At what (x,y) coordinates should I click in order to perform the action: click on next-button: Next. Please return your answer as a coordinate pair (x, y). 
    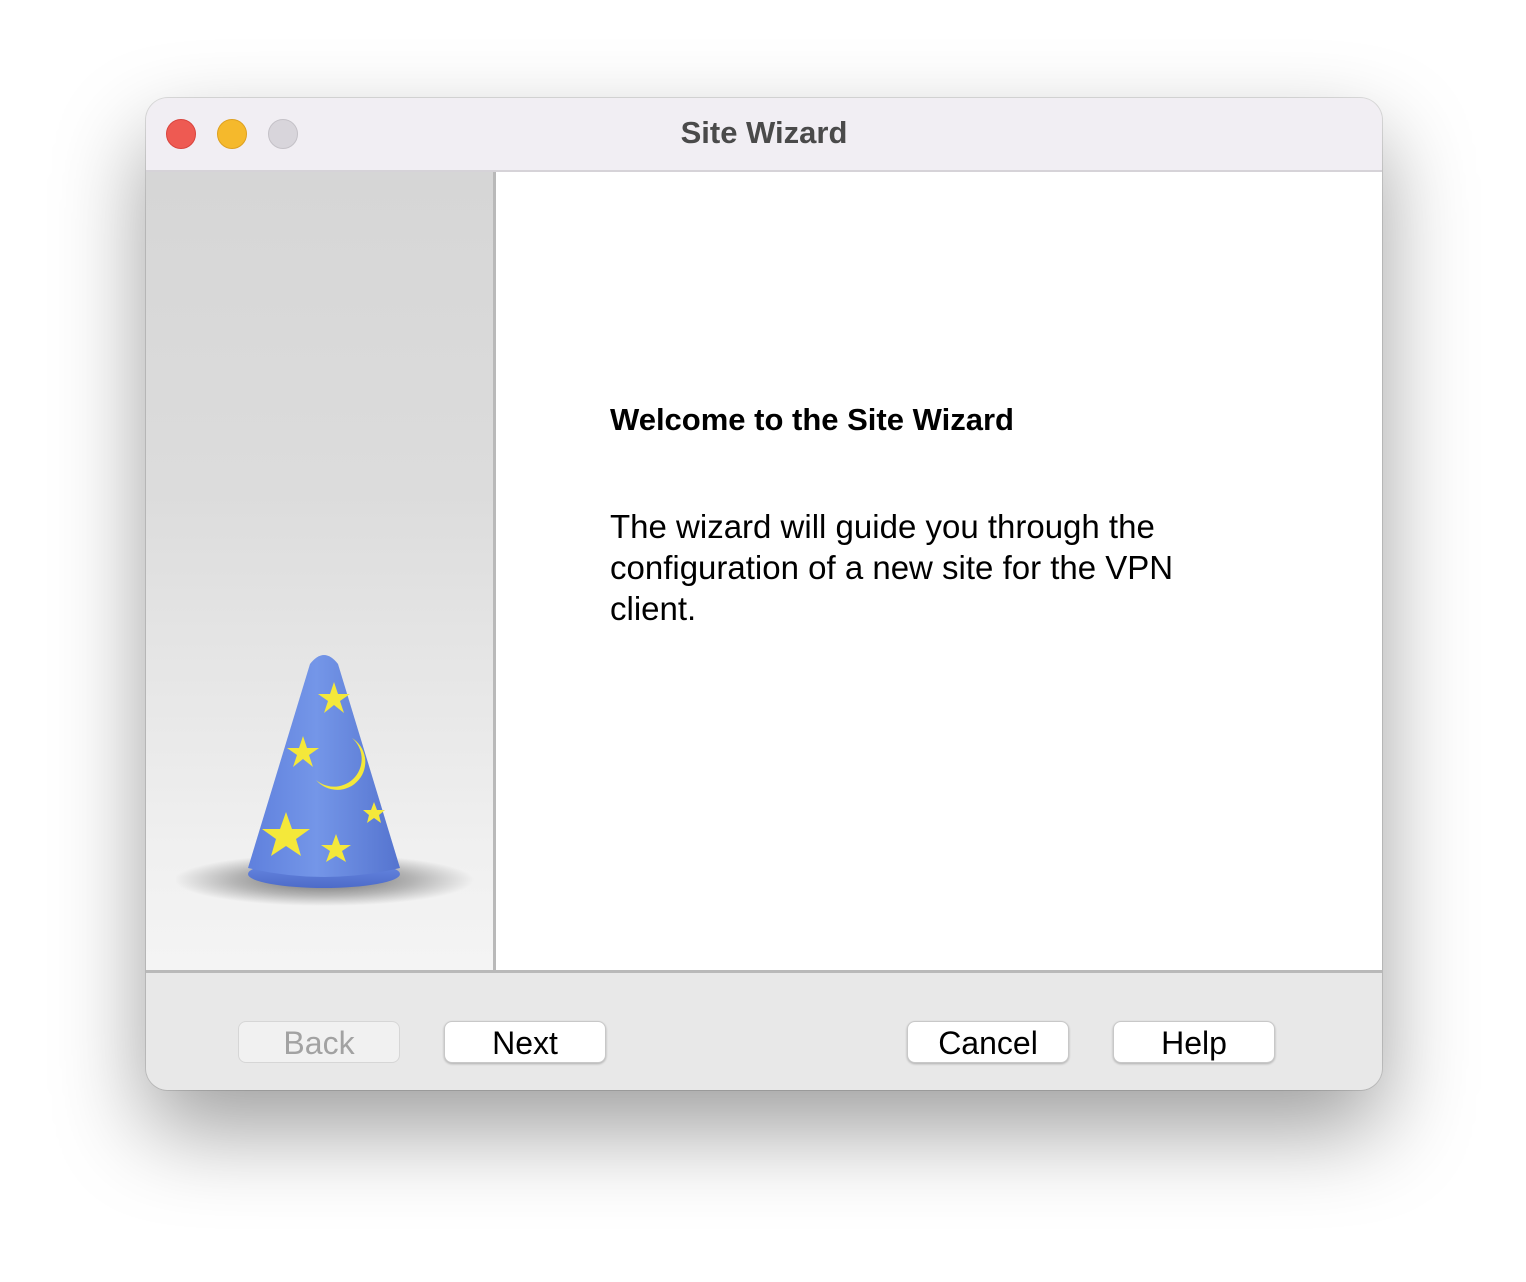
    Looking at the image, I should click on (525, 1042).